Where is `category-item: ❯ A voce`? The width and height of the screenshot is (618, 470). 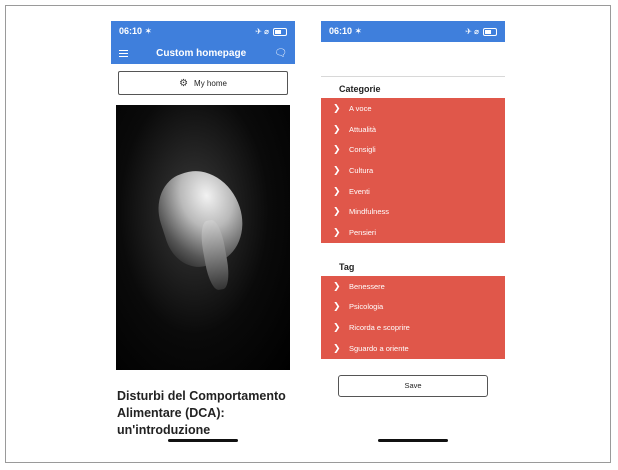
category-item: ❯ A voce is located at coordinates (413, 108).